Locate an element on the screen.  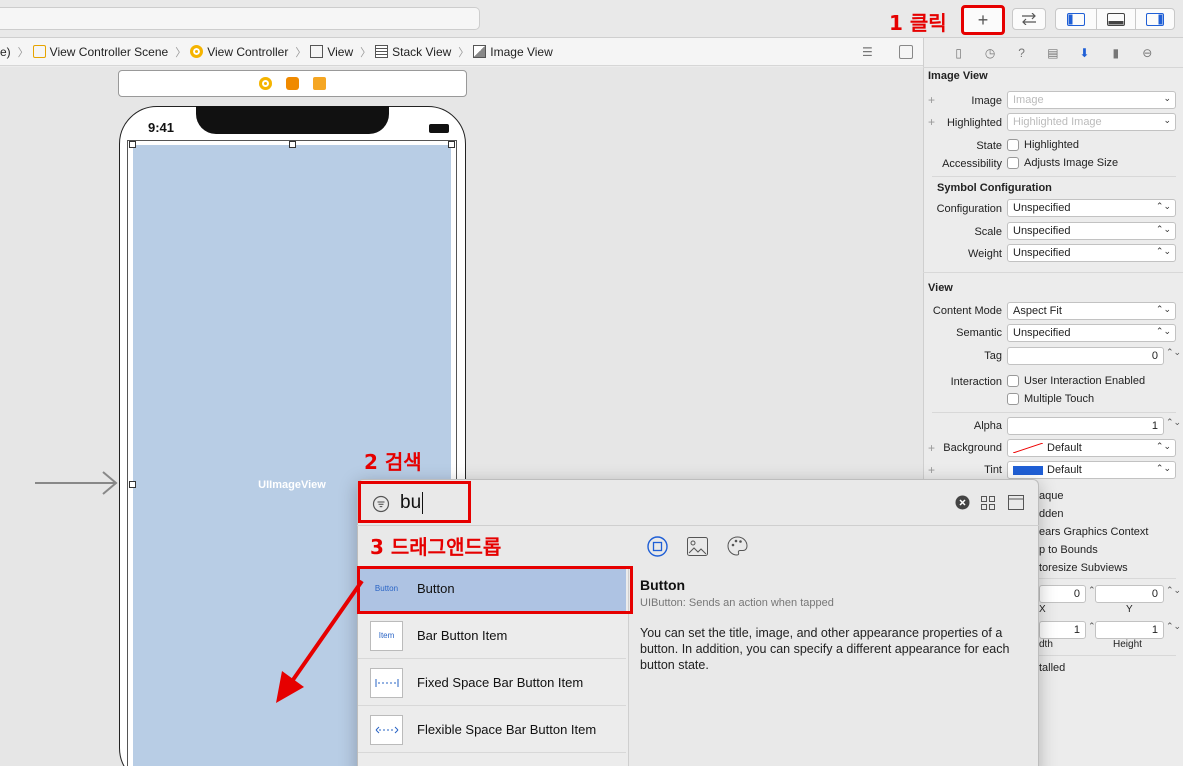
button-highlight is located at coordinates (495, 590).